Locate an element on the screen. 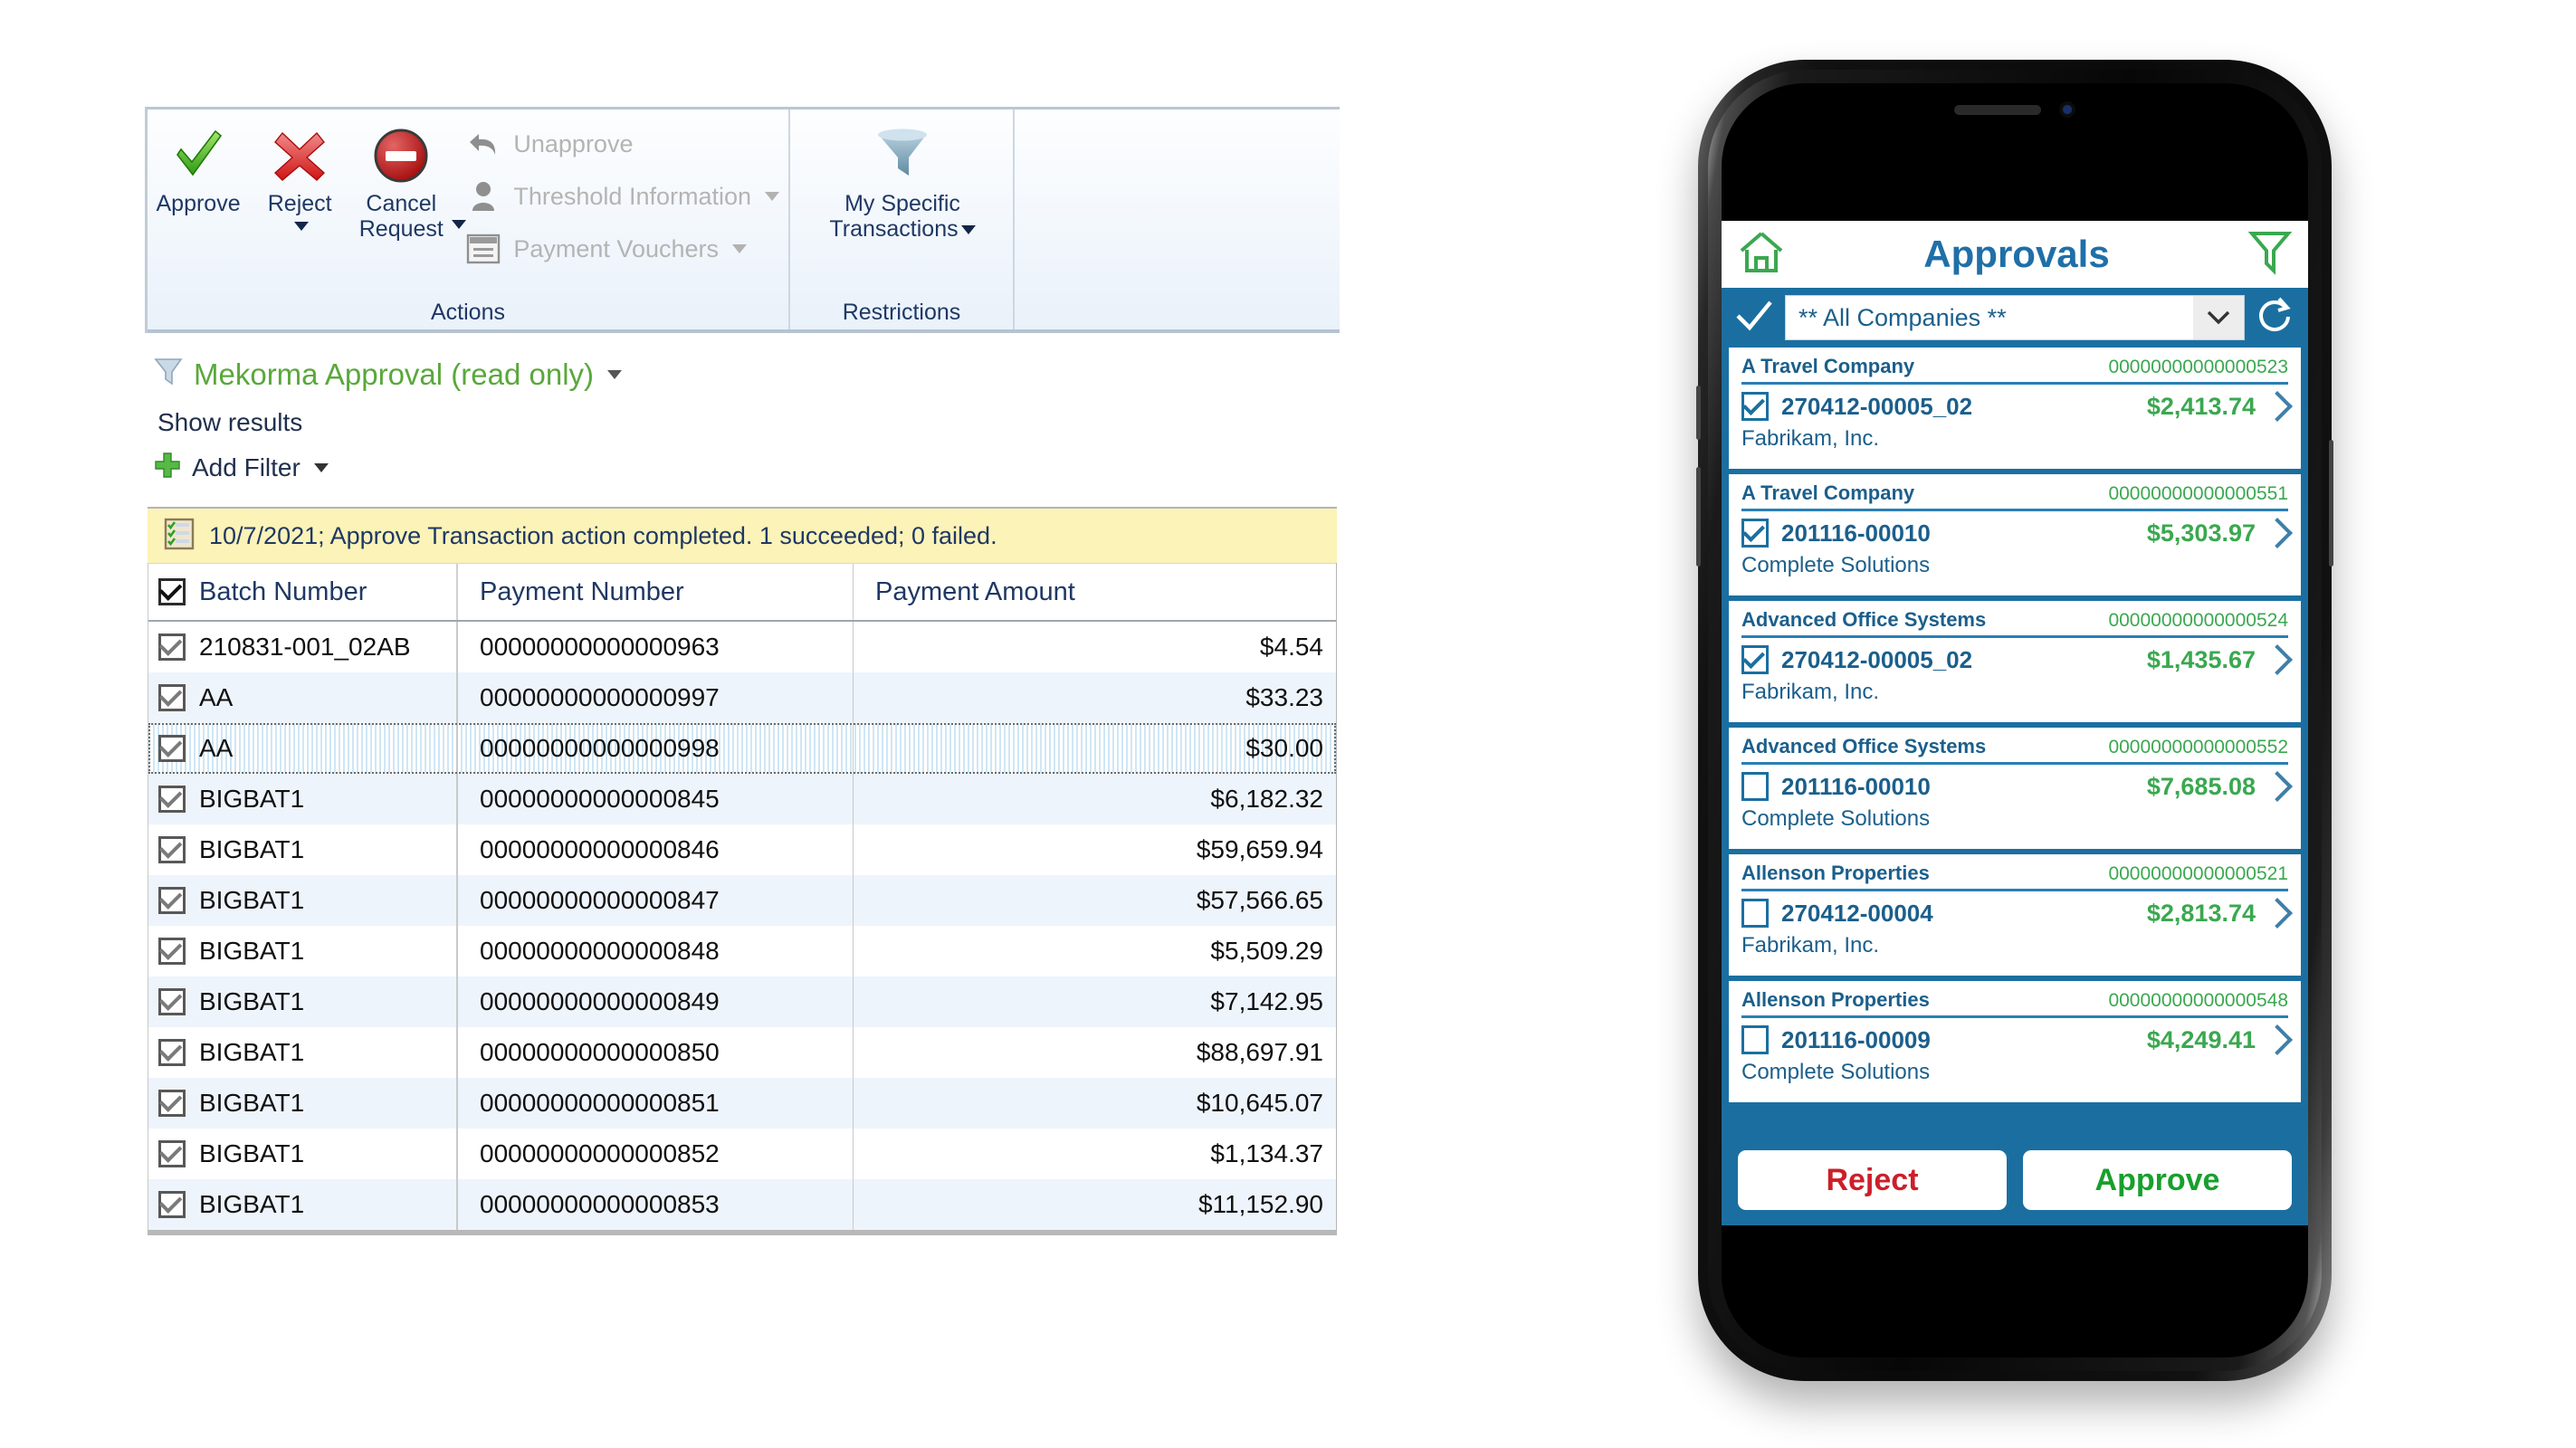 Image resolution: width=2576 pixels, height=1448 pixels. power-button is located at coordinates (2331, 504).